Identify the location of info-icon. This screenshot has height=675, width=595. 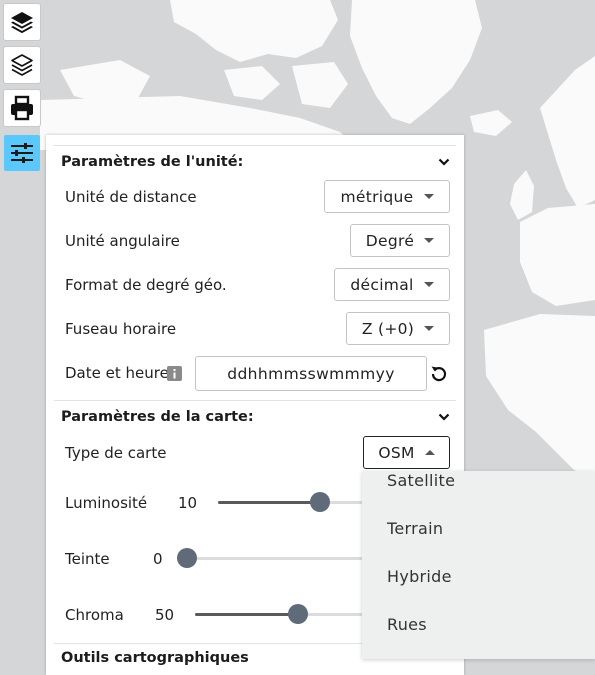
(174, 373).